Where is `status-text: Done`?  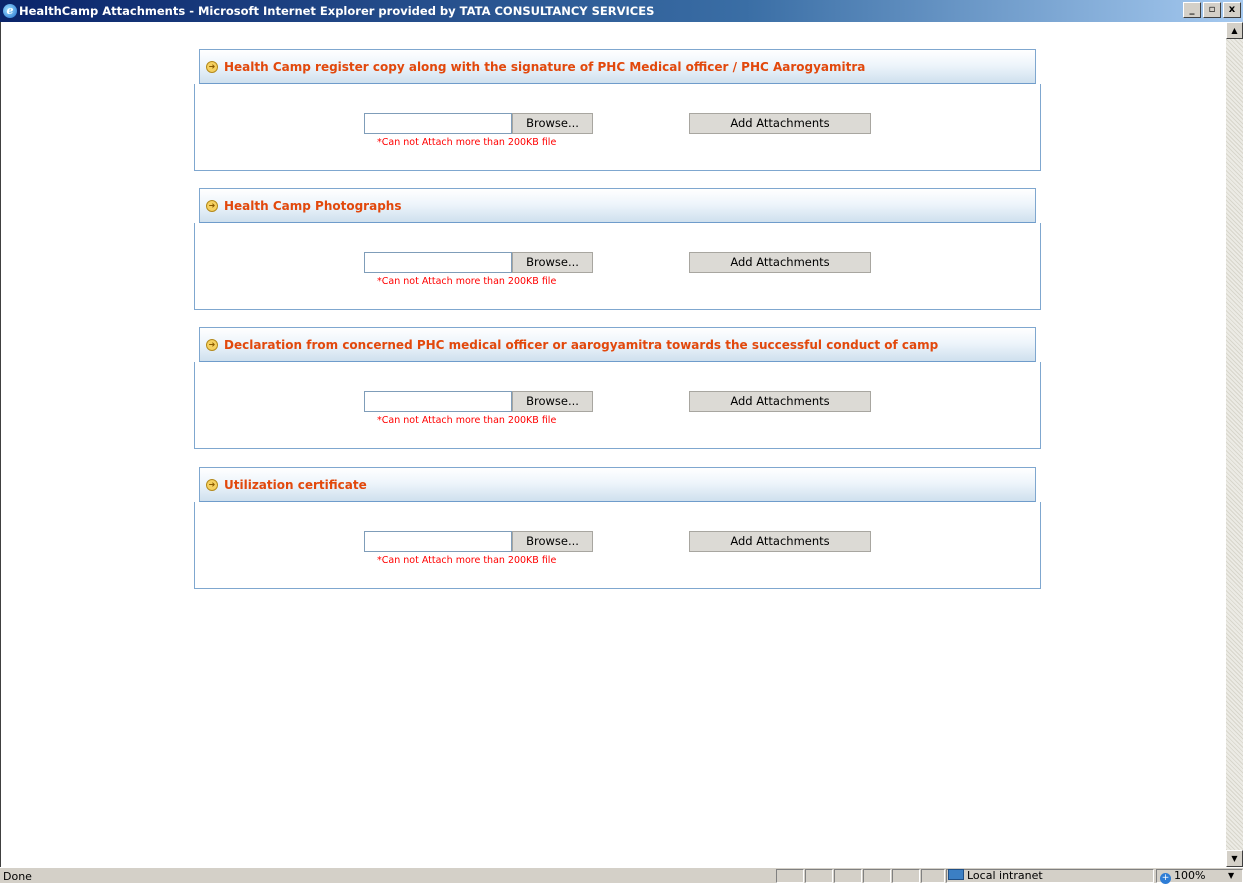
status-text: Done is located at coordinates (17, 876).